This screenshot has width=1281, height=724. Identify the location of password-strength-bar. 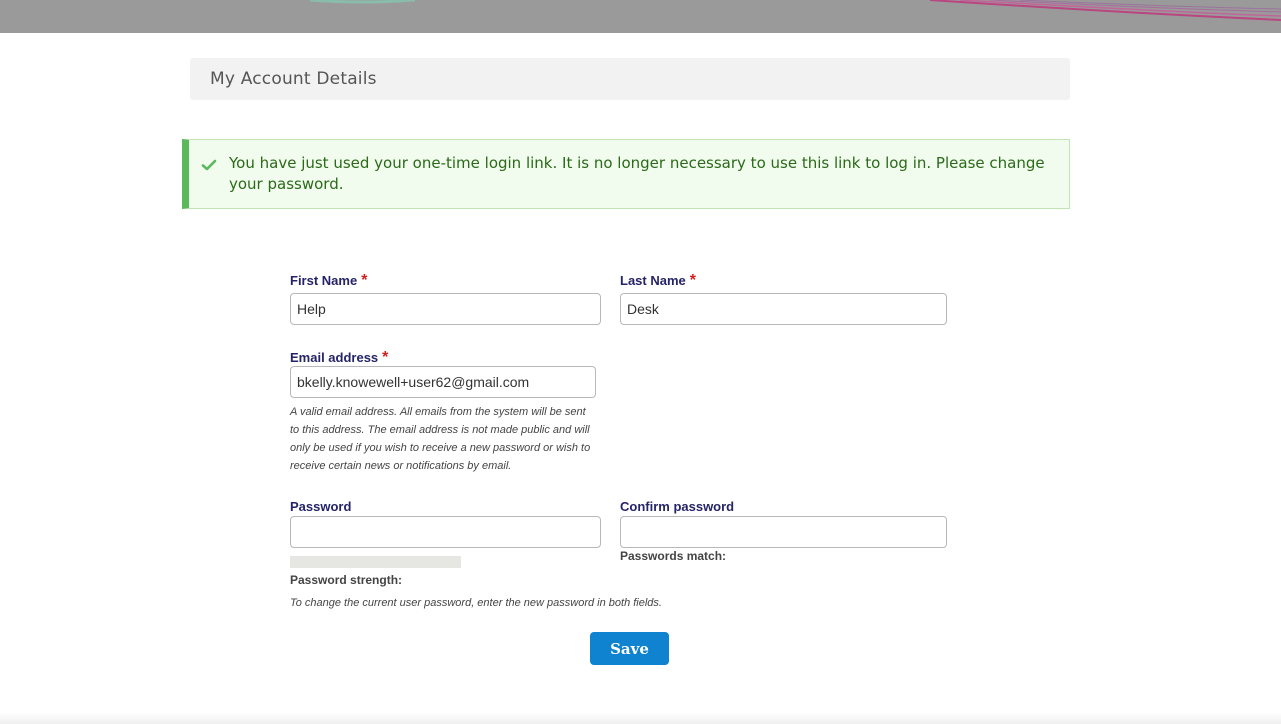
(375, 562).